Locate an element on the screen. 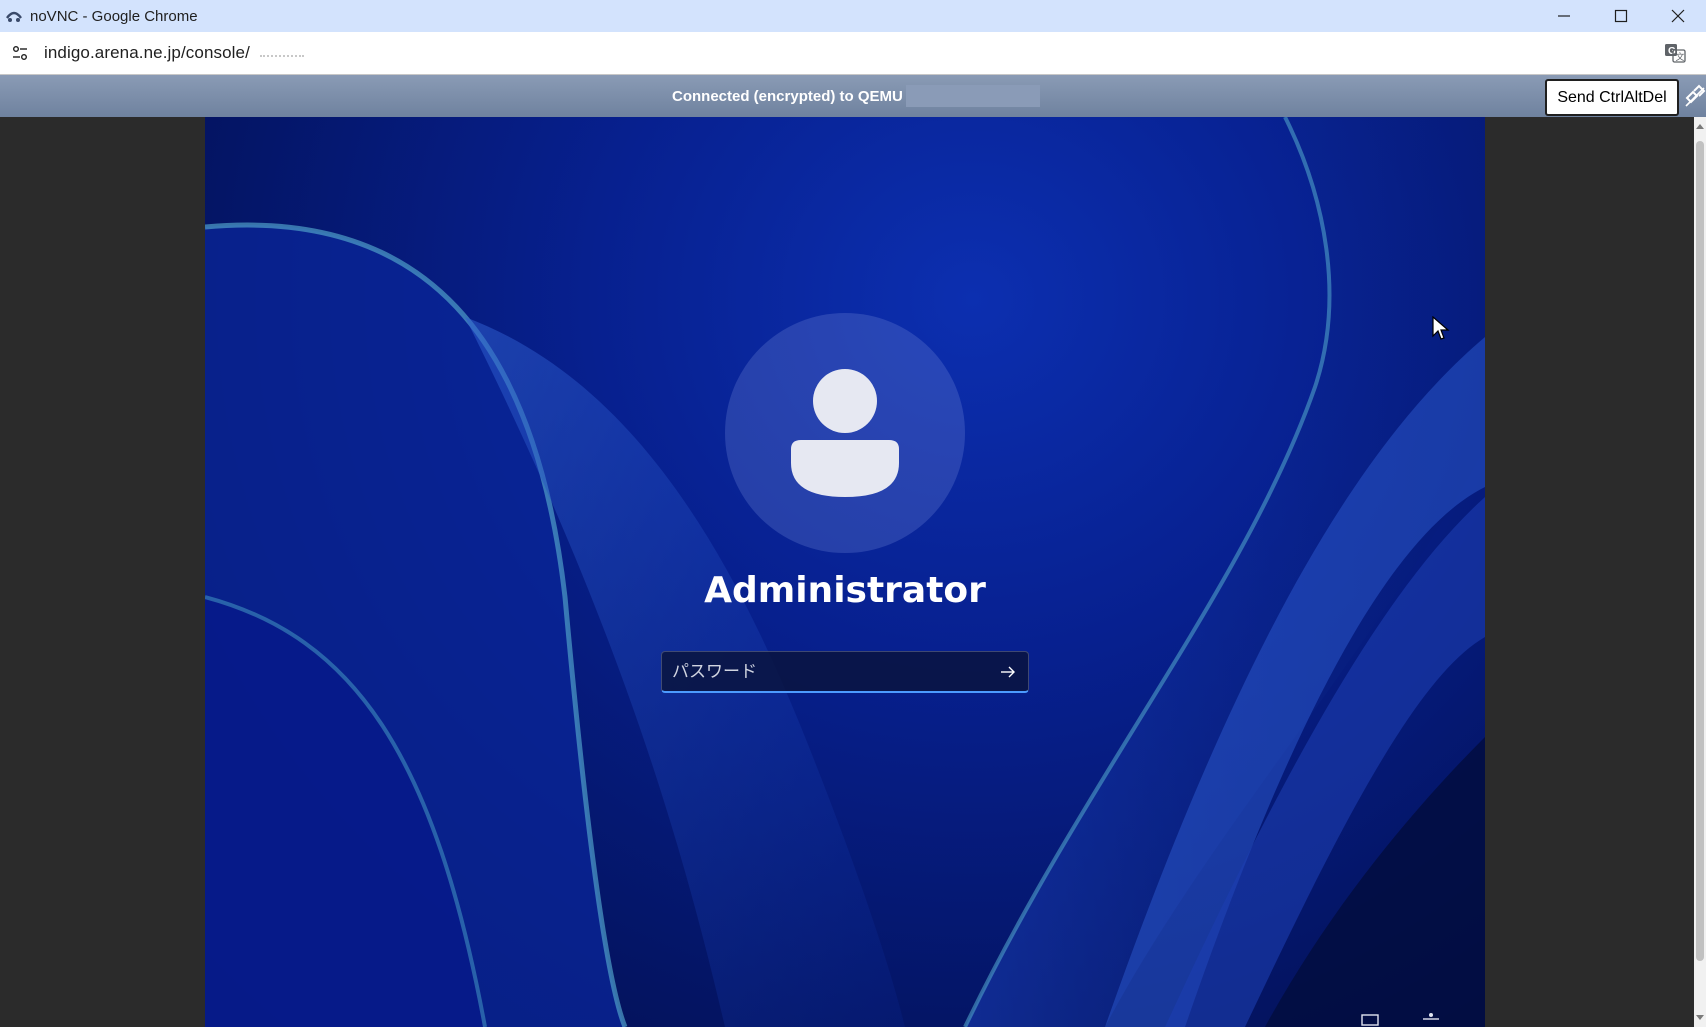  scroll-down-icon is located at coordinates (1700, 1018).